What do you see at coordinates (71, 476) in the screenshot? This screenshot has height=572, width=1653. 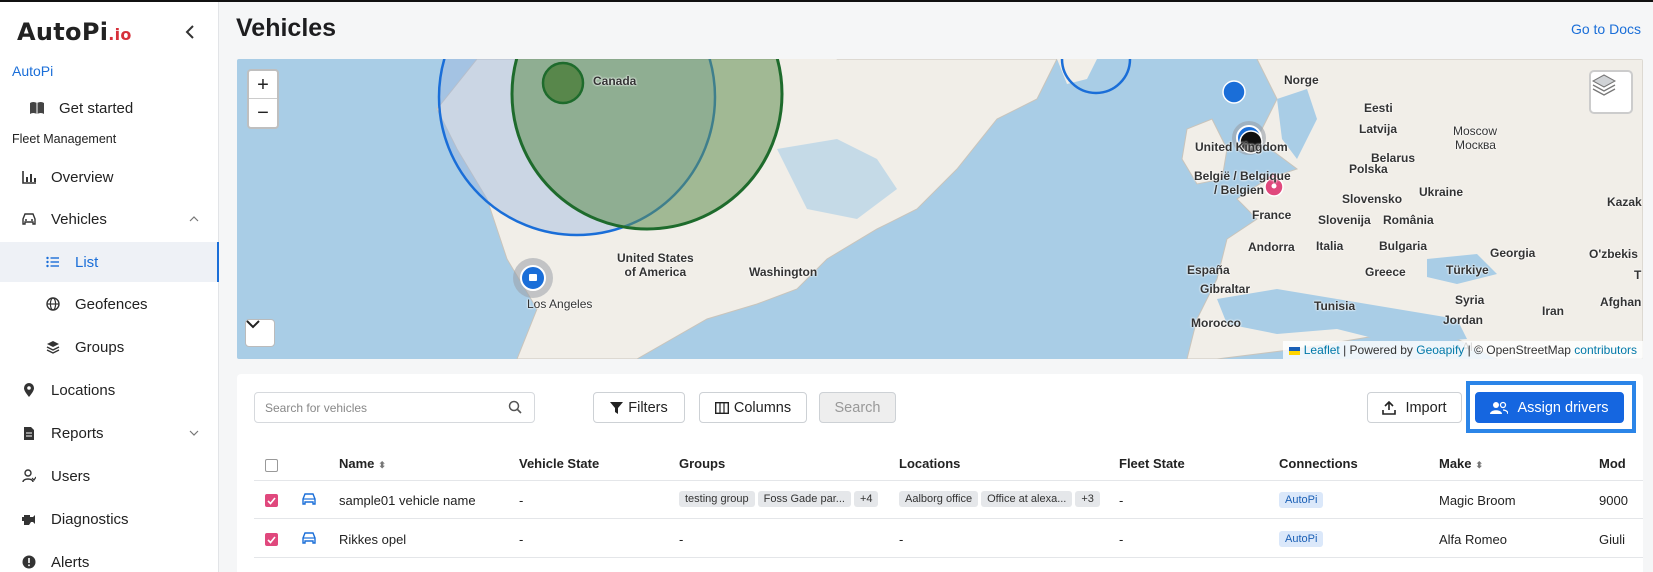 I see `sidebar-item-label: Users` at bounding box center [71, 476].